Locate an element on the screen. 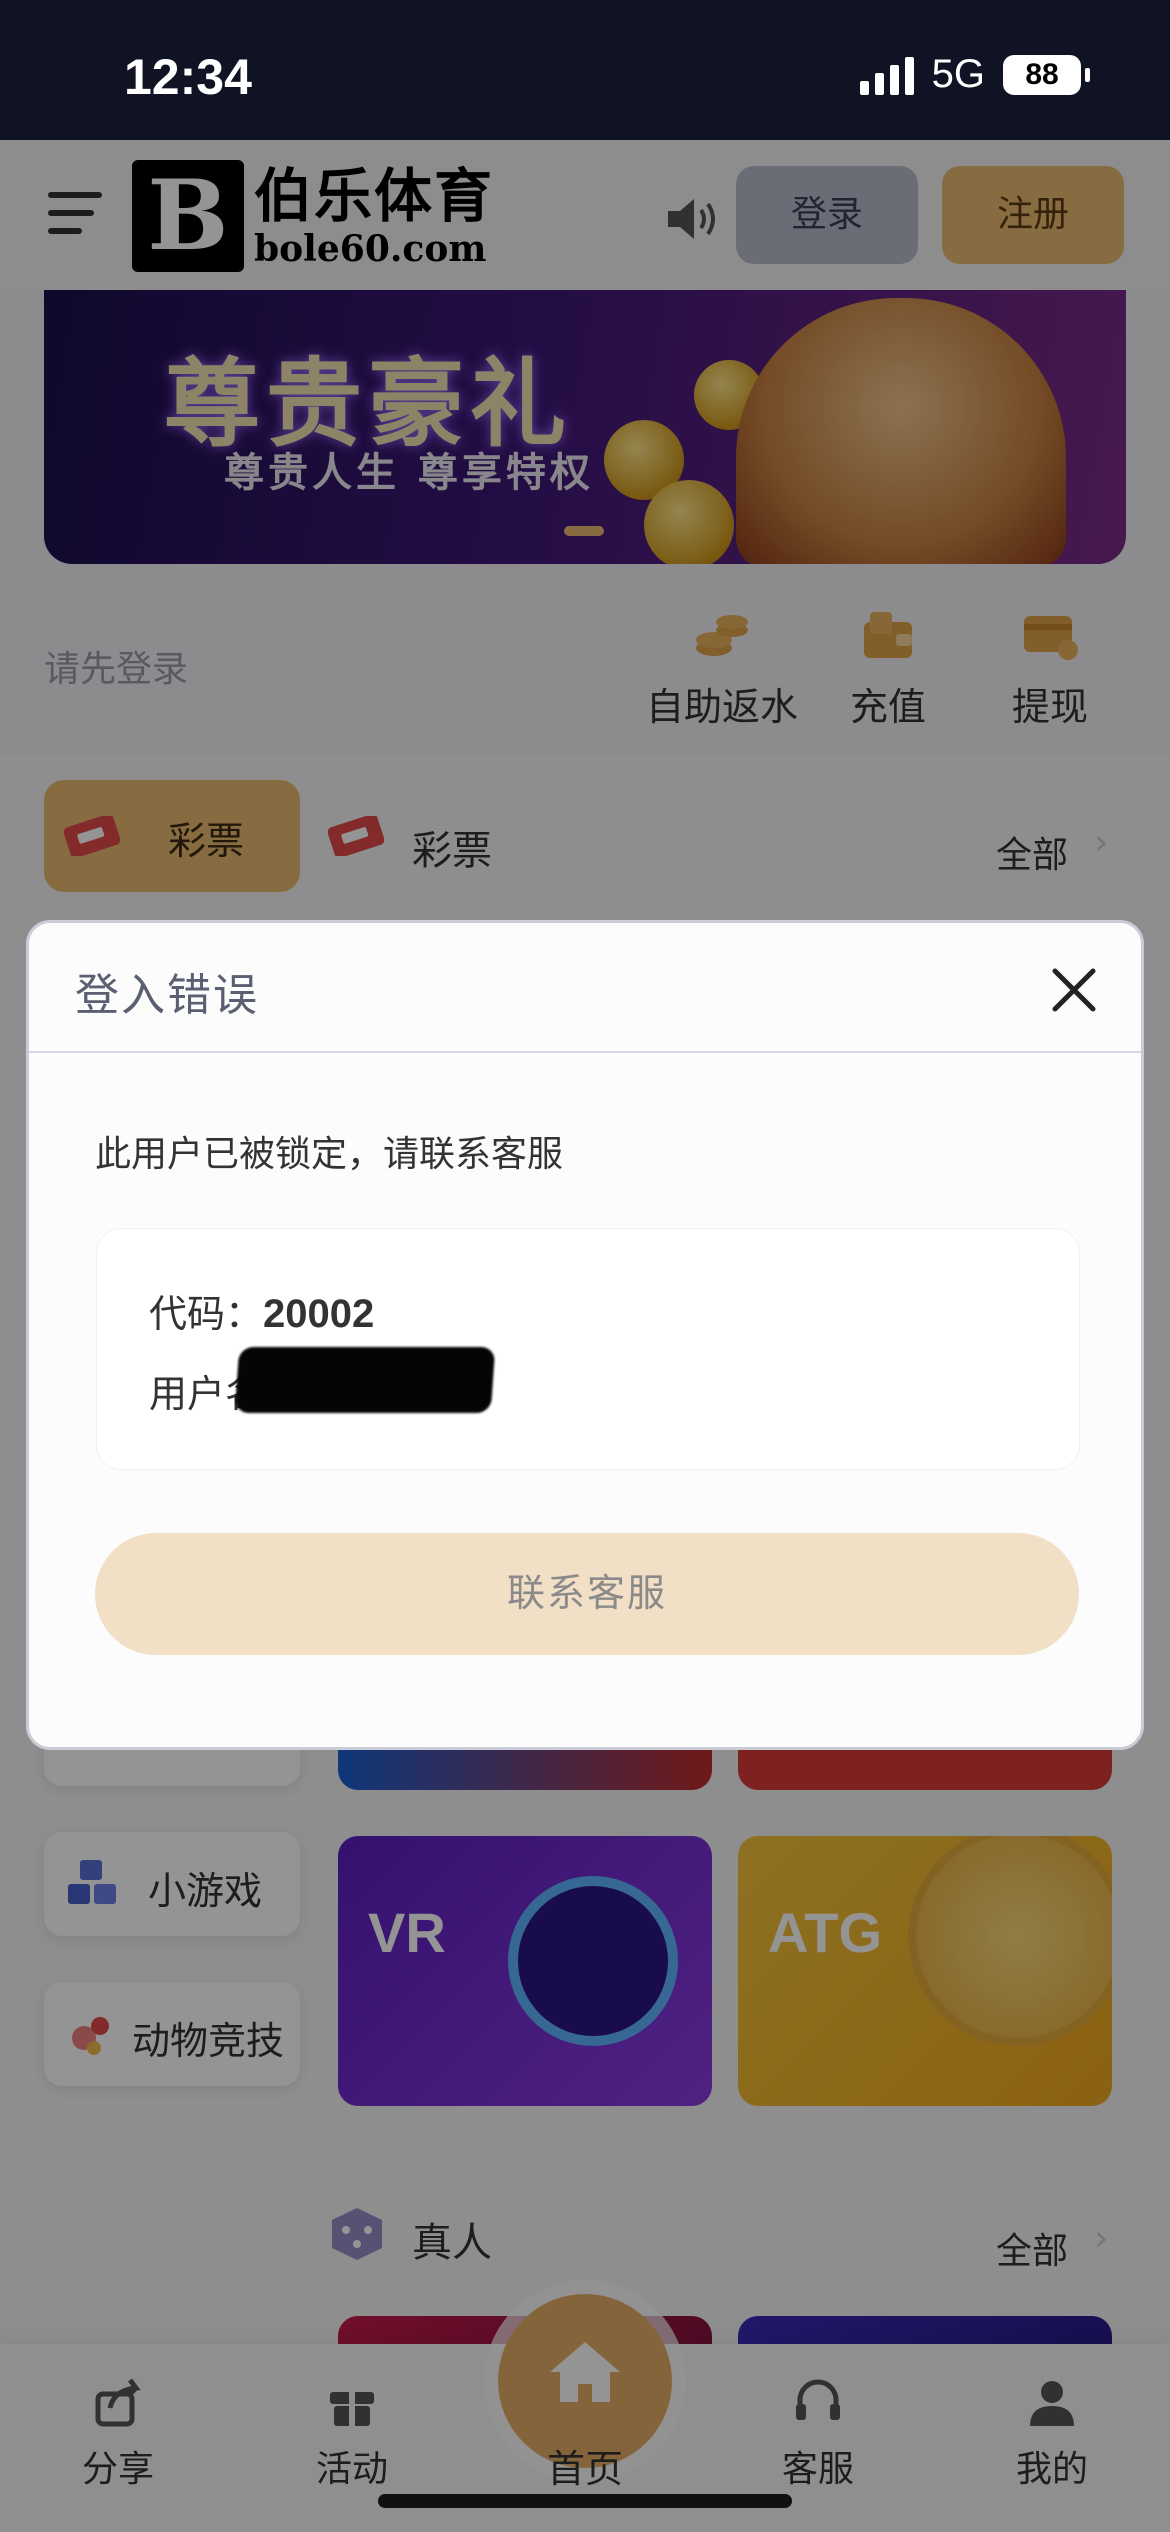 This screenshot has height=2532, width=1170. status-bar: 12:34 5G 88 is located at coordinates (585, 70).